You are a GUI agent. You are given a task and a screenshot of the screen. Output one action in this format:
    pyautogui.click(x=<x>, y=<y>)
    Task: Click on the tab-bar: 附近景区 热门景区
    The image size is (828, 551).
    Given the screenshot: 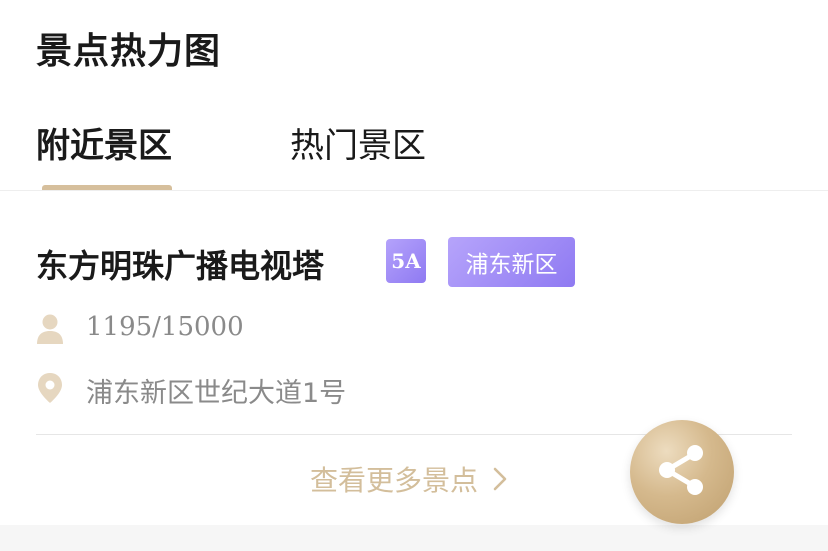 What is the action you would take?
    pyautogui.click(x=414, y=150)
    